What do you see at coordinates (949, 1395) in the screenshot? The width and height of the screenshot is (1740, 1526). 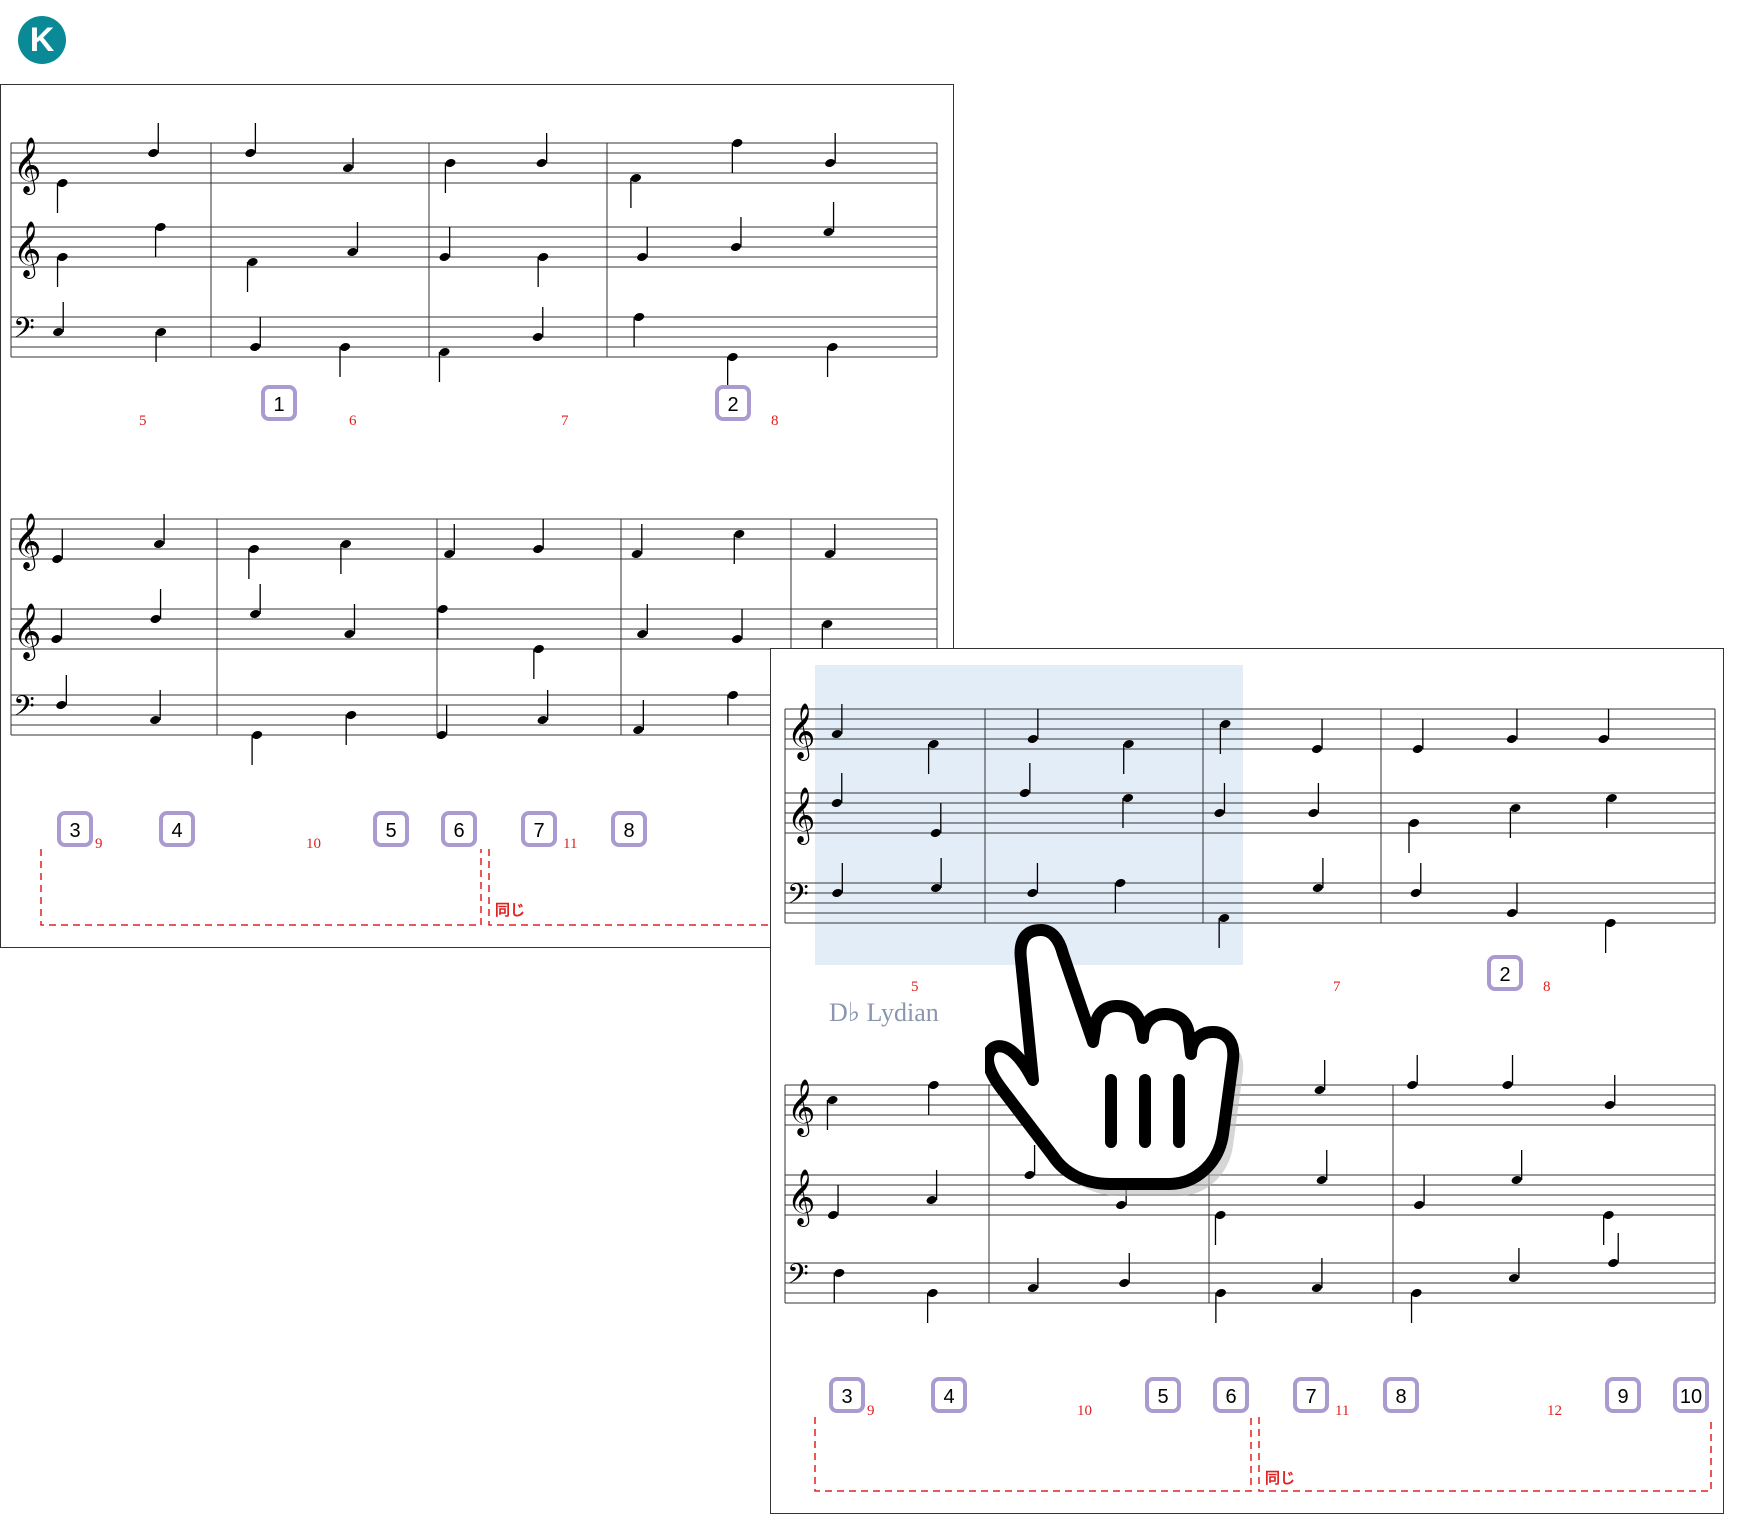 I see `step-badge: 4` at bounding box center [949, 1395].